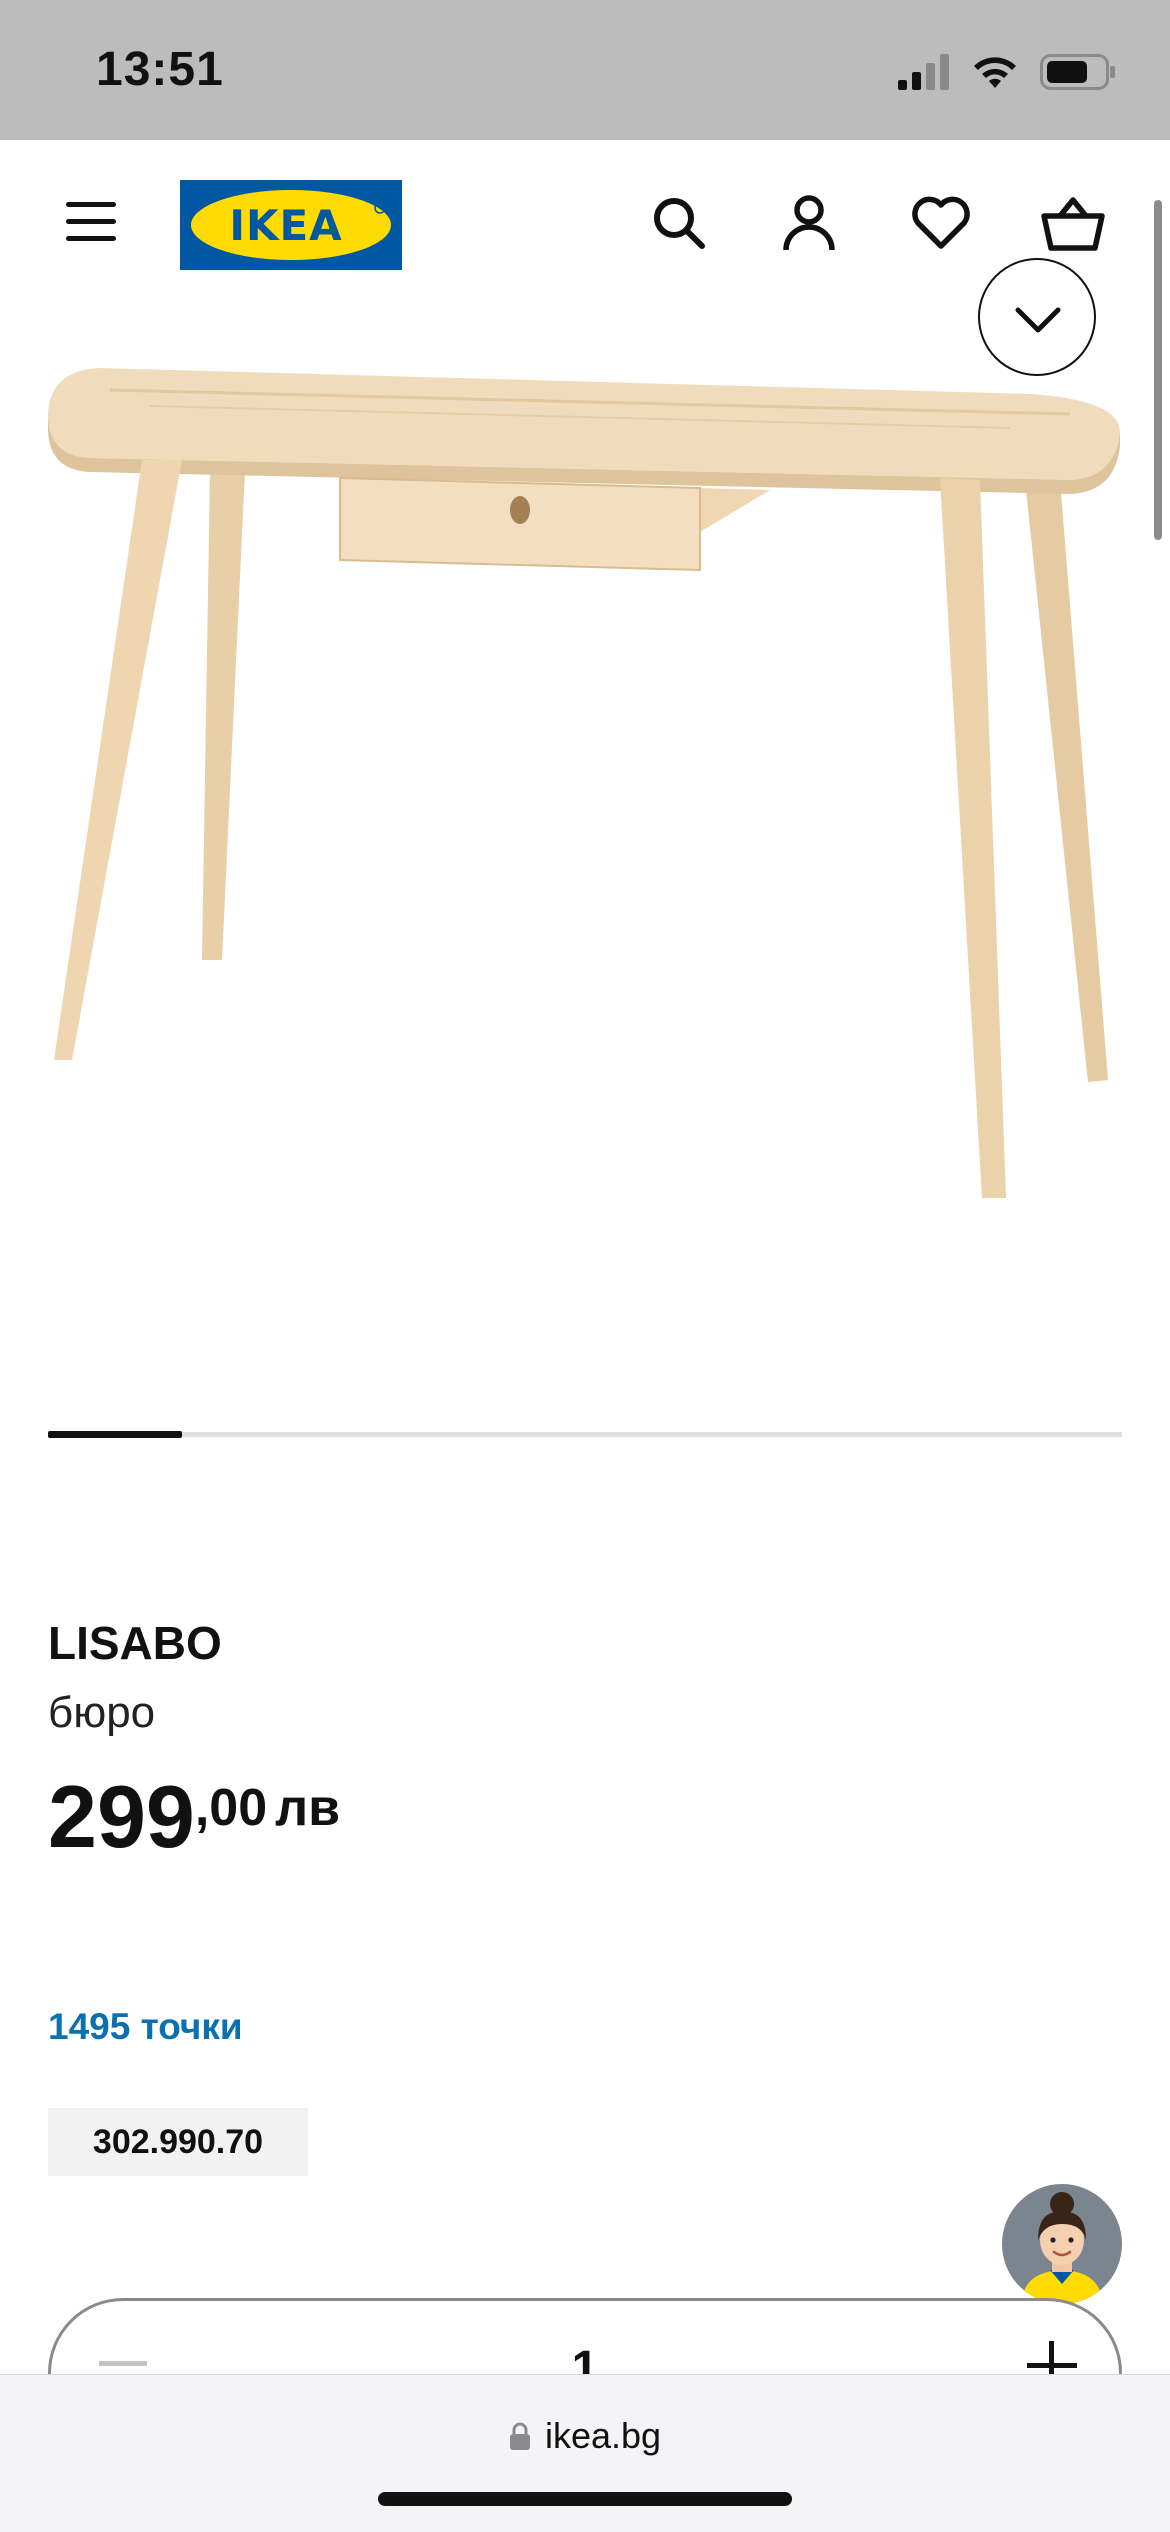 The width and height of the screenshot is (1170, 2532). Describe the element at coordinates (679, 223) in the screenshot. I see `search-icon` at that location.